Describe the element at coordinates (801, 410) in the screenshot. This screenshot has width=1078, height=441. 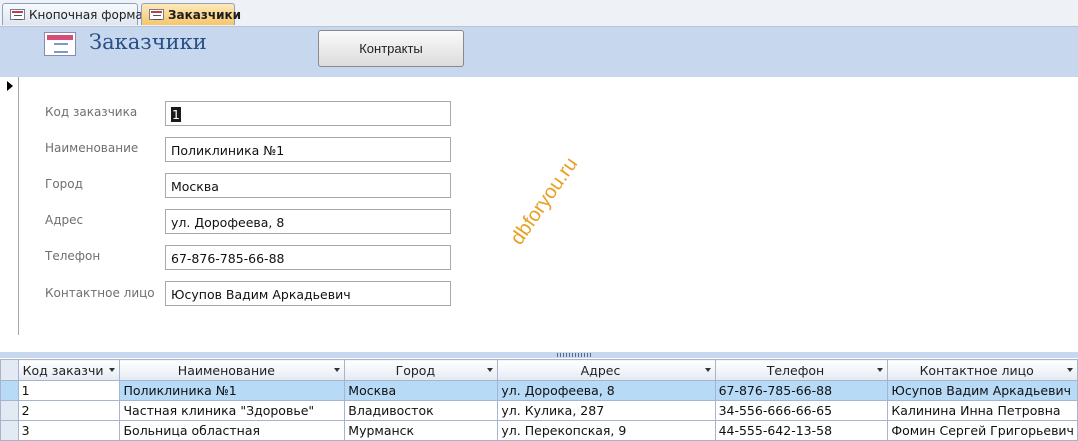
I see `table-cell: 34-556-666-66-65` at that location.